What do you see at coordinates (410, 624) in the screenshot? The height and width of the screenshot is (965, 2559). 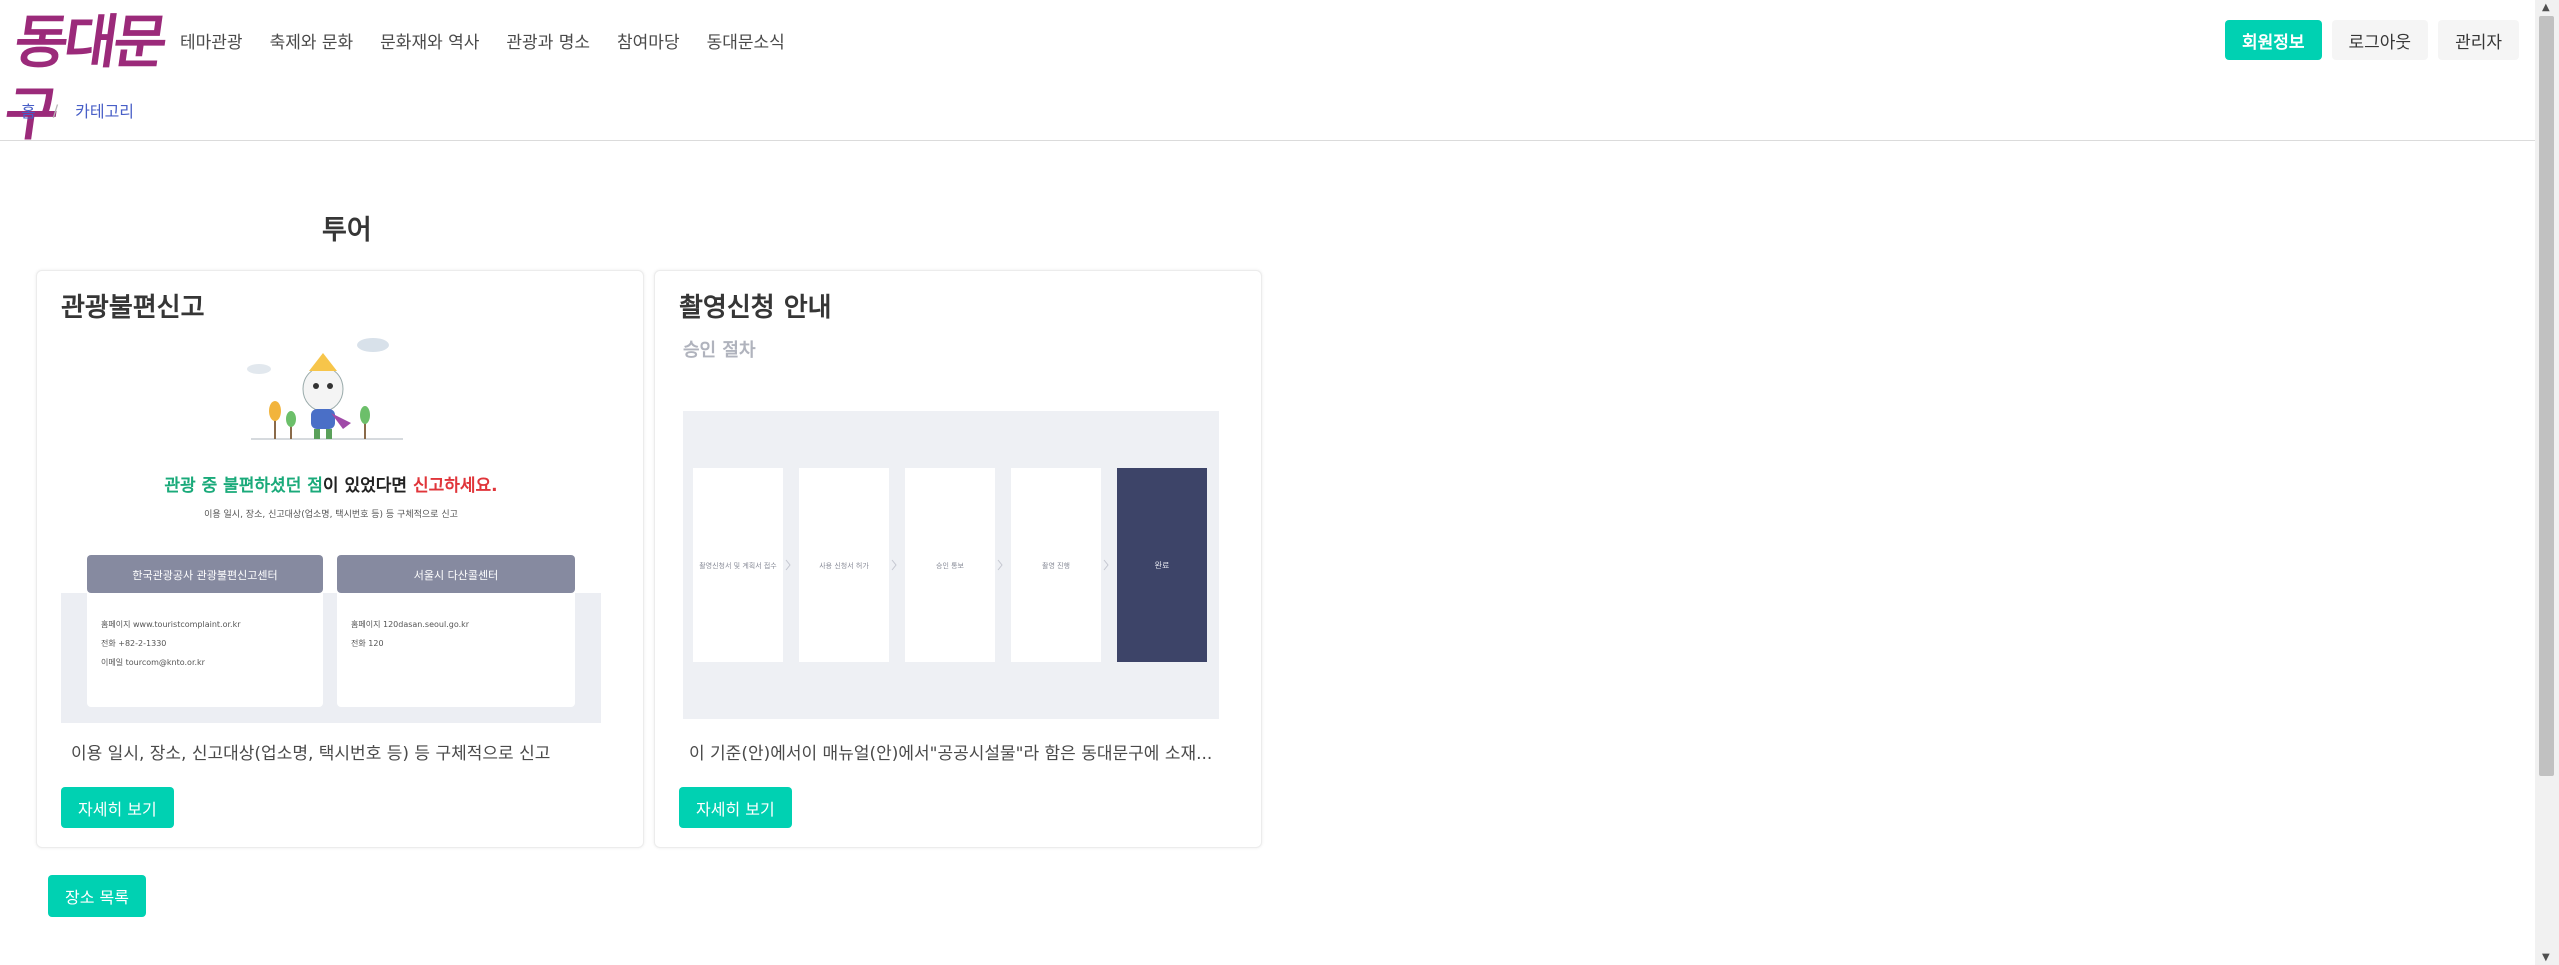 I see `box2-line-1: 홈페이지 120dasan.seoul.go.kr` at bounding box center [410, 624].